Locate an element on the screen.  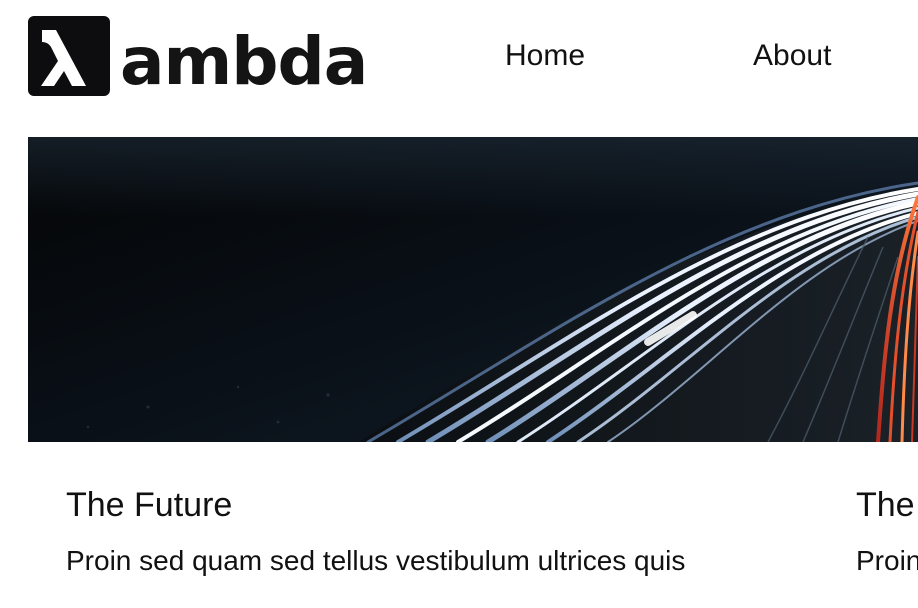
article-card: The Proin is located at coordinates (887, 531).